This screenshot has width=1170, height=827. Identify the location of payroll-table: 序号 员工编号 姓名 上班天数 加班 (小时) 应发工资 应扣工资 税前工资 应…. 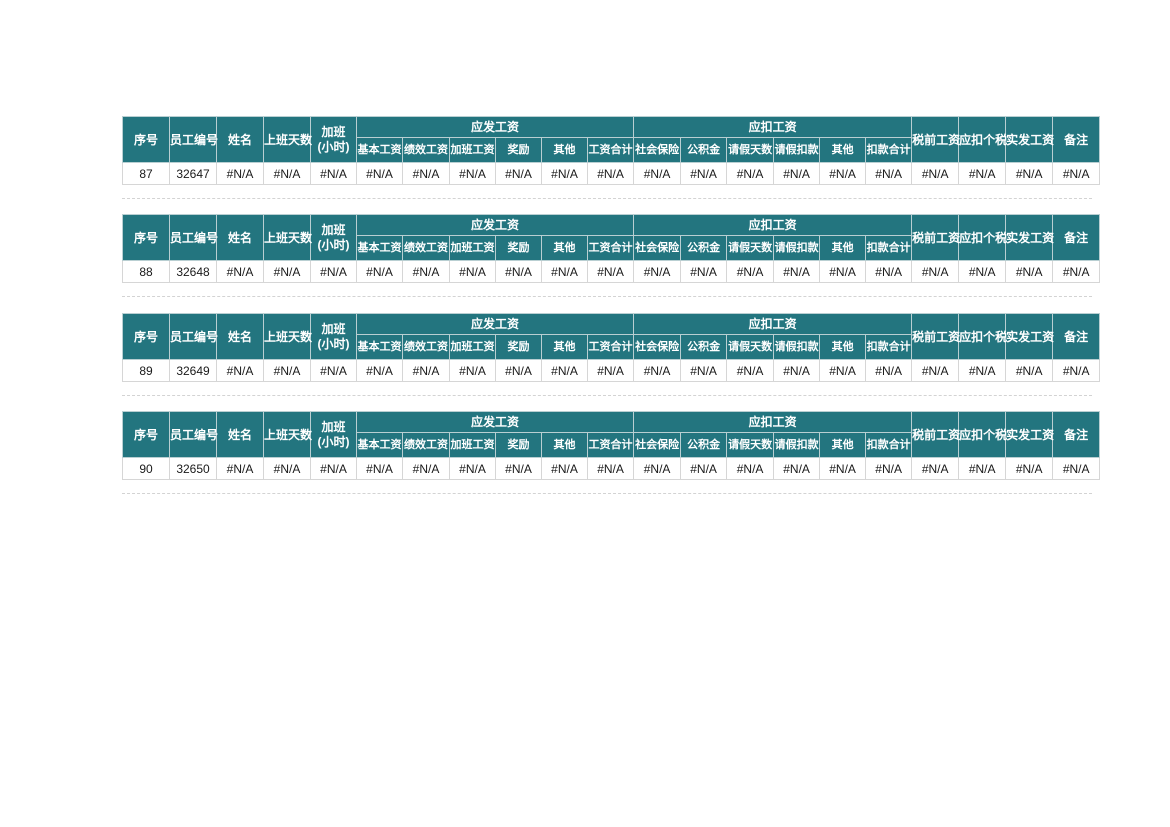
(611, 347).